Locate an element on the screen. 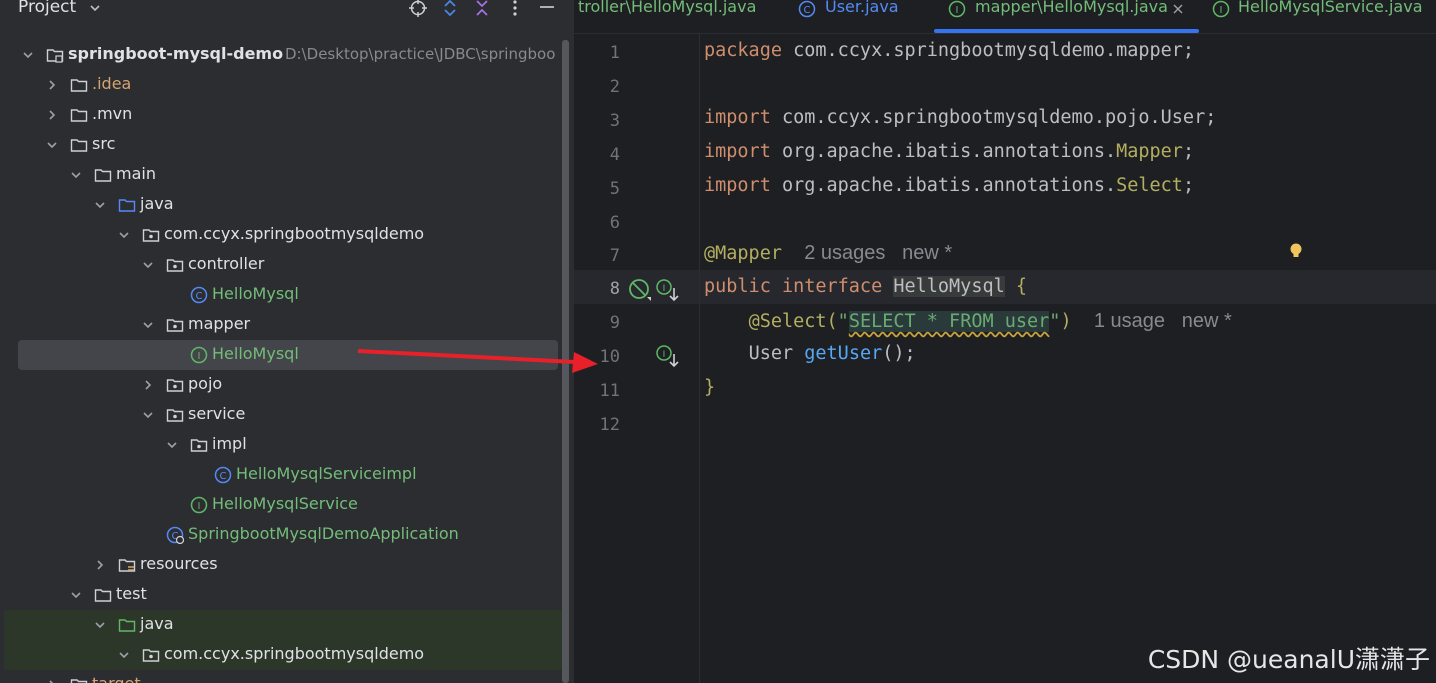 The height and width of the screenshot is (683, 1436). tree-node: C SpringbootMysqlDemoApplication is located at coordinates (280, 535).